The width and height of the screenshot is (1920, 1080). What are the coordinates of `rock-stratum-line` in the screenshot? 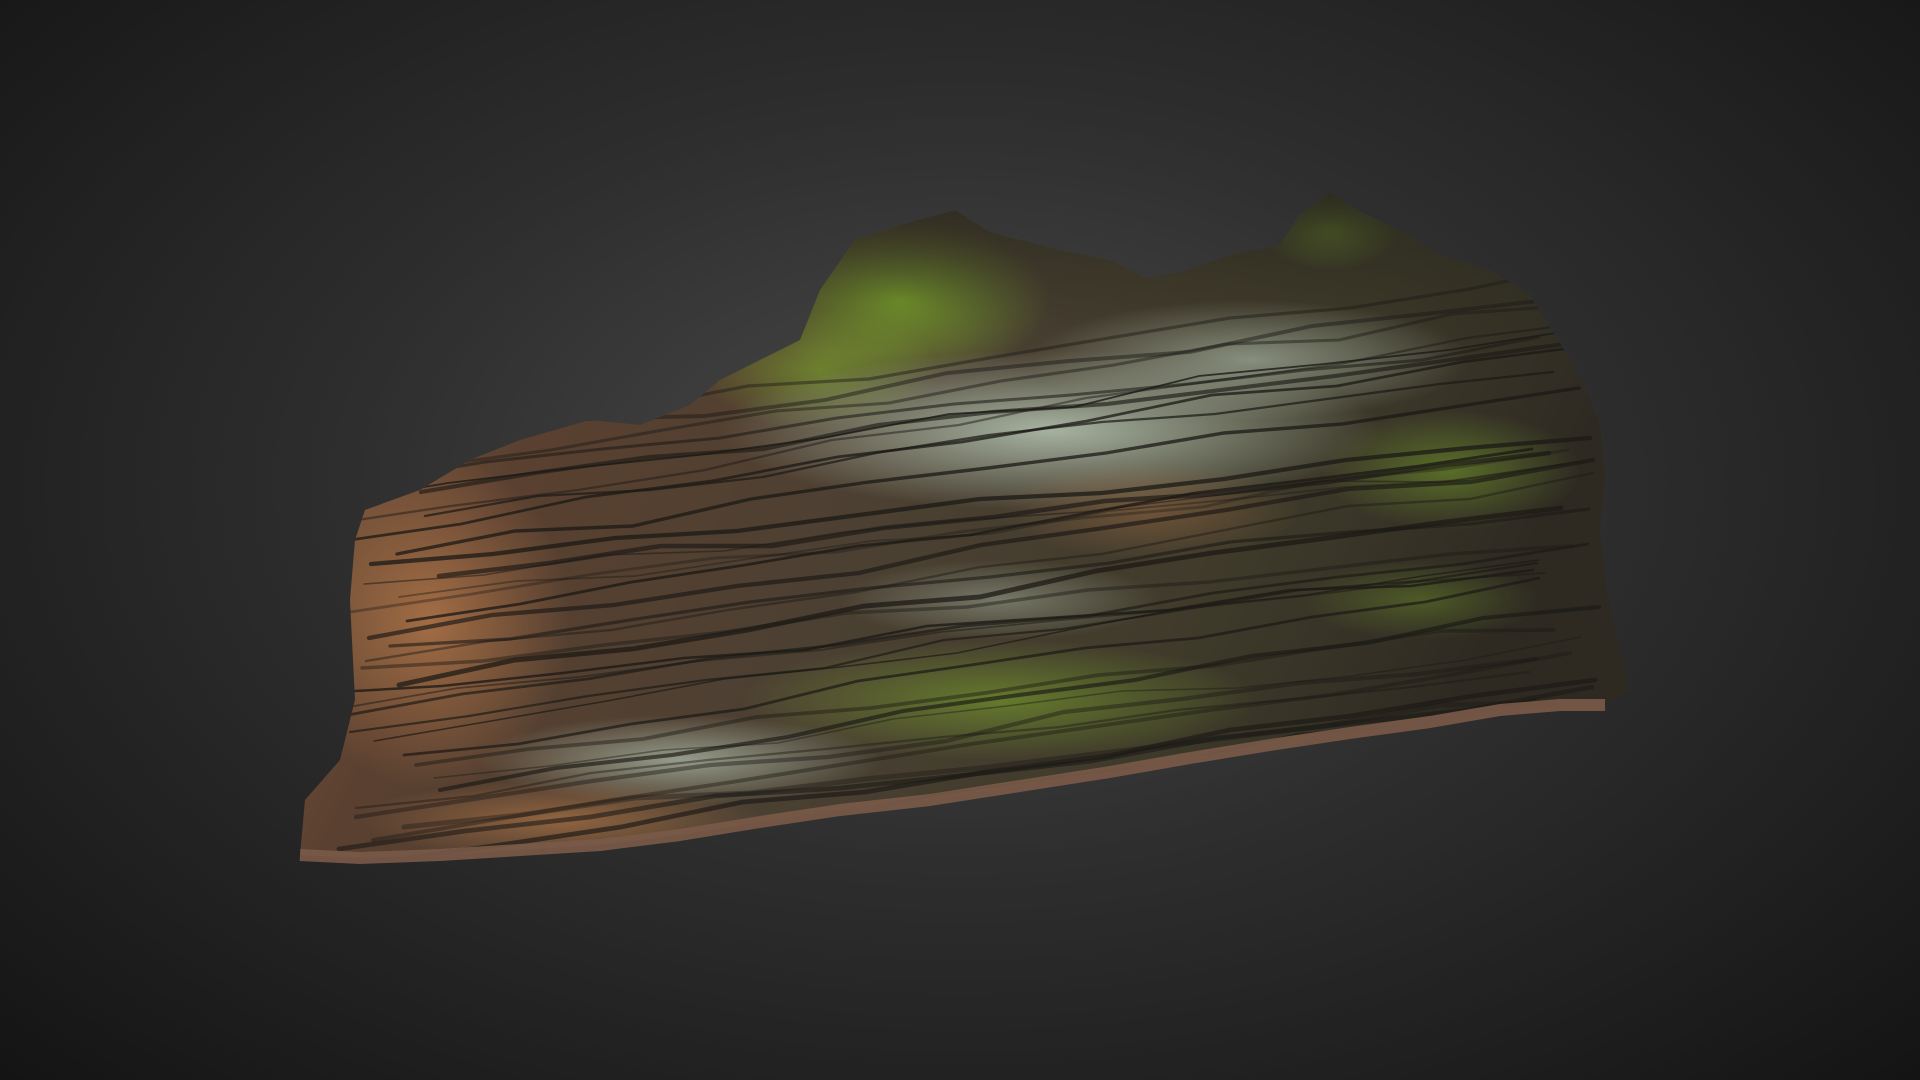 It's located at (1014, 853).